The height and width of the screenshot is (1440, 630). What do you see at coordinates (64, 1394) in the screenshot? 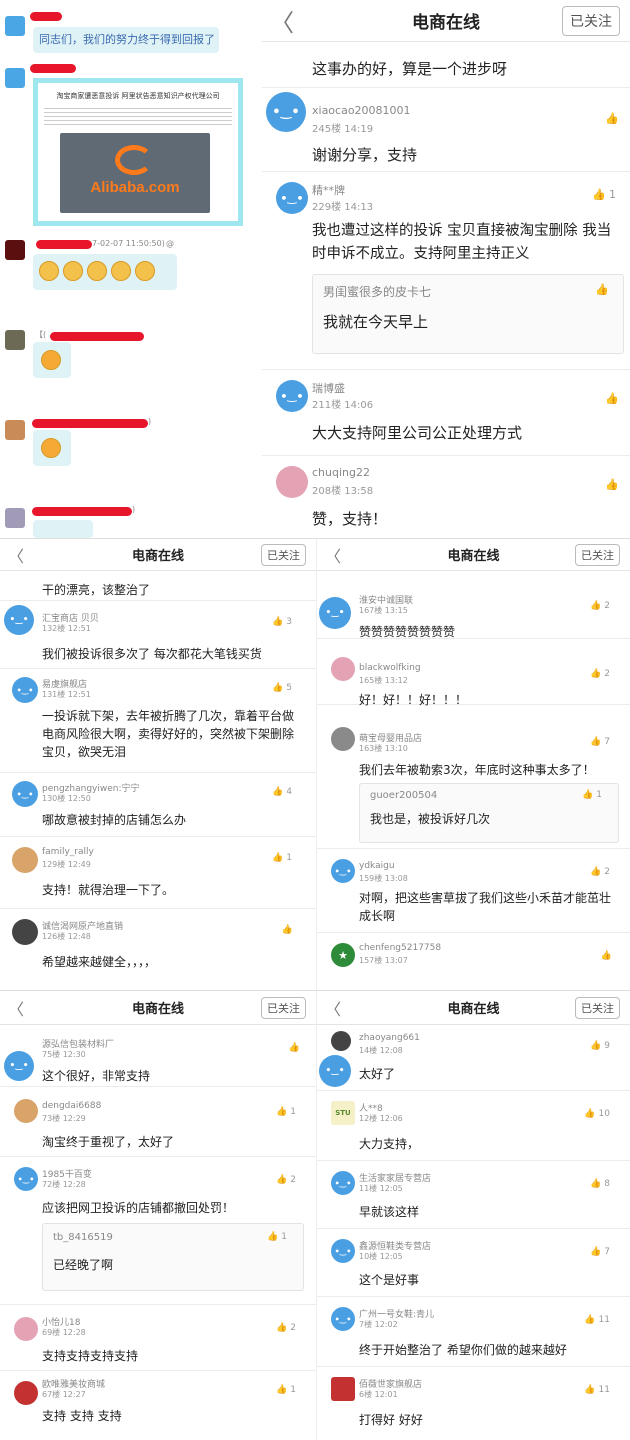
I see `comment-meta: 67楼 12:27` at bounding box center [64, 1394].